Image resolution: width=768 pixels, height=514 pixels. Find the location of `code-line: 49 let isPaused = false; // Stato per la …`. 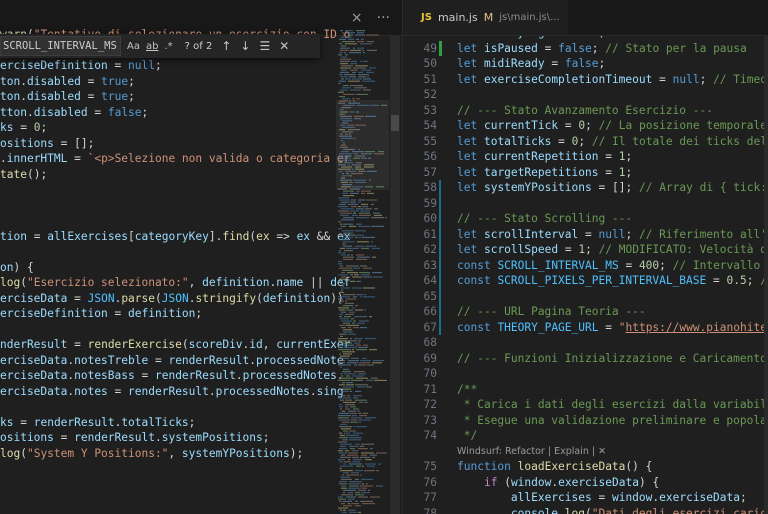

code-line: 49 let isPaused = false; // Stato per la … is located at coordinates (585, 48).